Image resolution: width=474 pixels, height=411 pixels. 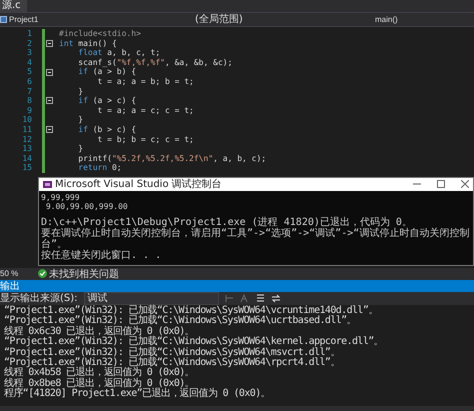 What do you see at coordinates (106, 101) in the screenshot?
I see `code-line: if (a > c) {` at bounding box center [106, 101].